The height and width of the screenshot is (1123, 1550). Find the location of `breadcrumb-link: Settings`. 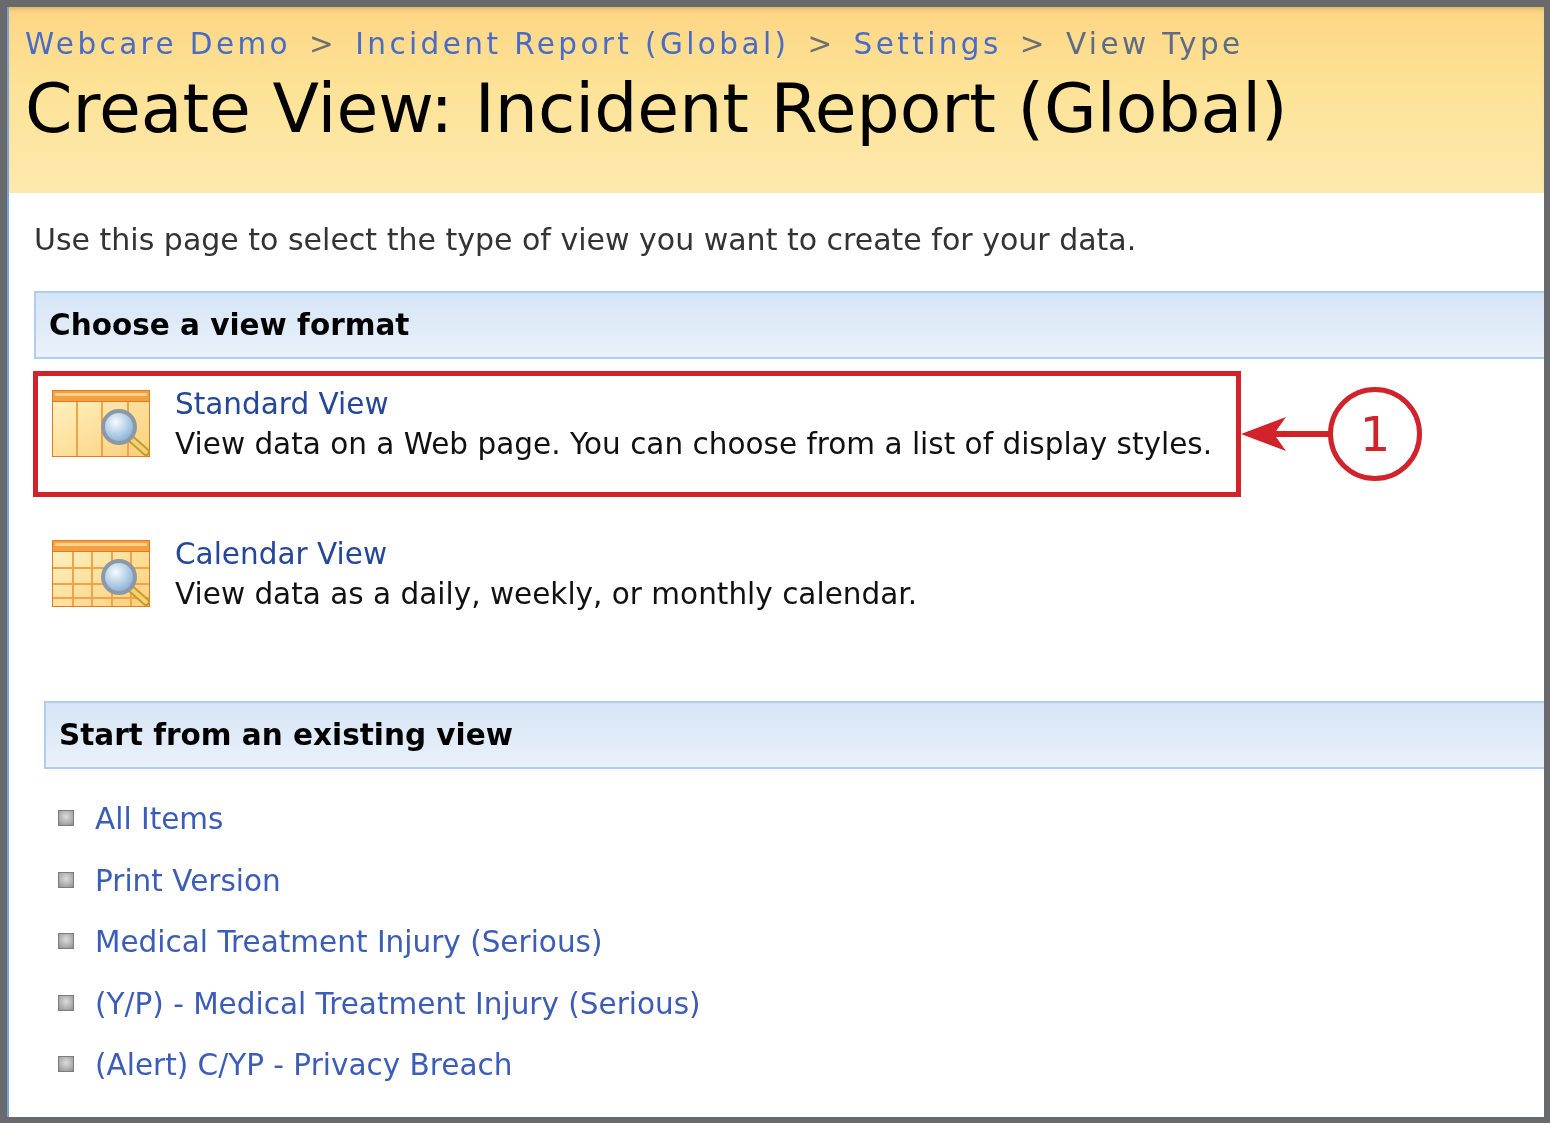

breadcrumb-link: Settings is located at coordinates (927, 44).